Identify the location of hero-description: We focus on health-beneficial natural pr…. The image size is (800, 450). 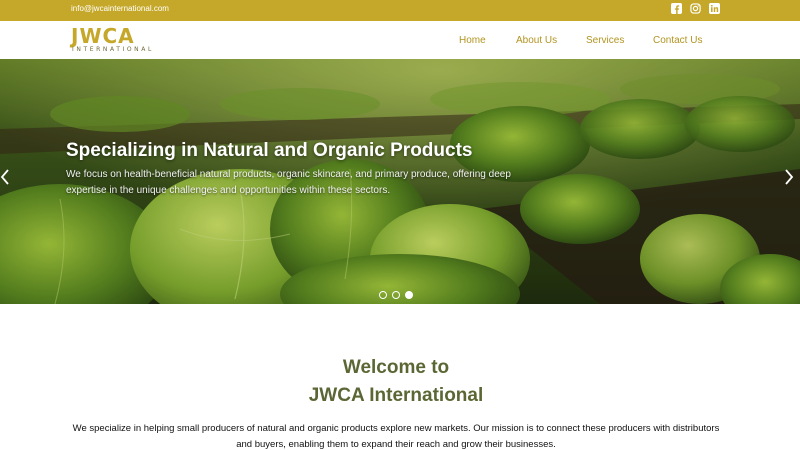
(288, 182).